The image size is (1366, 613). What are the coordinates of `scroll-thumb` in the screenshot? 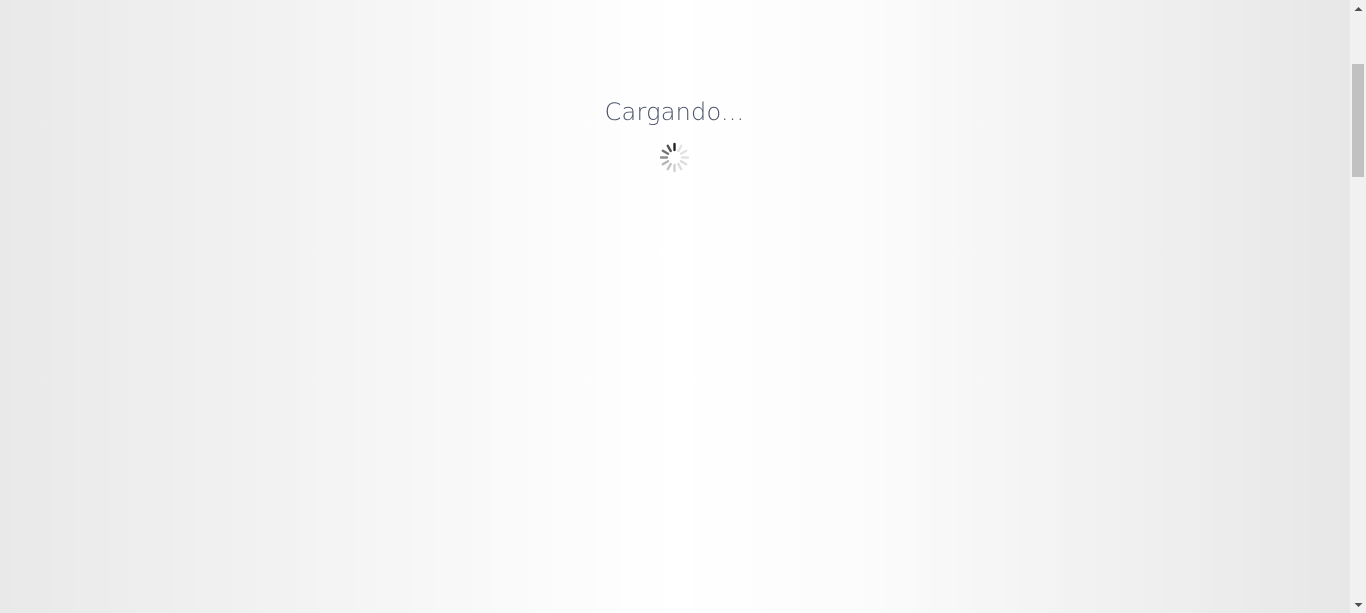 It's located at (1358, 120).